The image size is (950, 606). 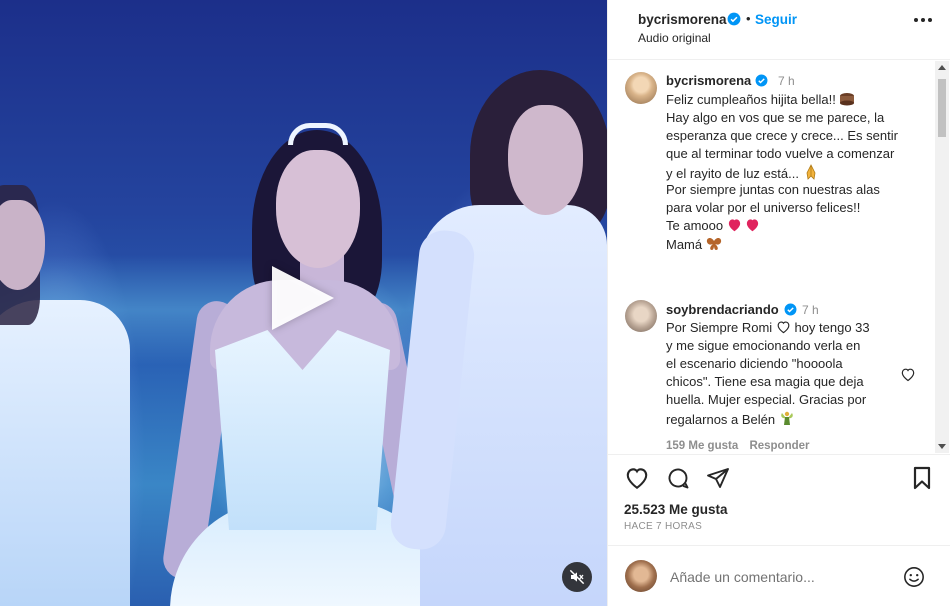 I want to click on more-options-icon, so click(x=923, y=21).